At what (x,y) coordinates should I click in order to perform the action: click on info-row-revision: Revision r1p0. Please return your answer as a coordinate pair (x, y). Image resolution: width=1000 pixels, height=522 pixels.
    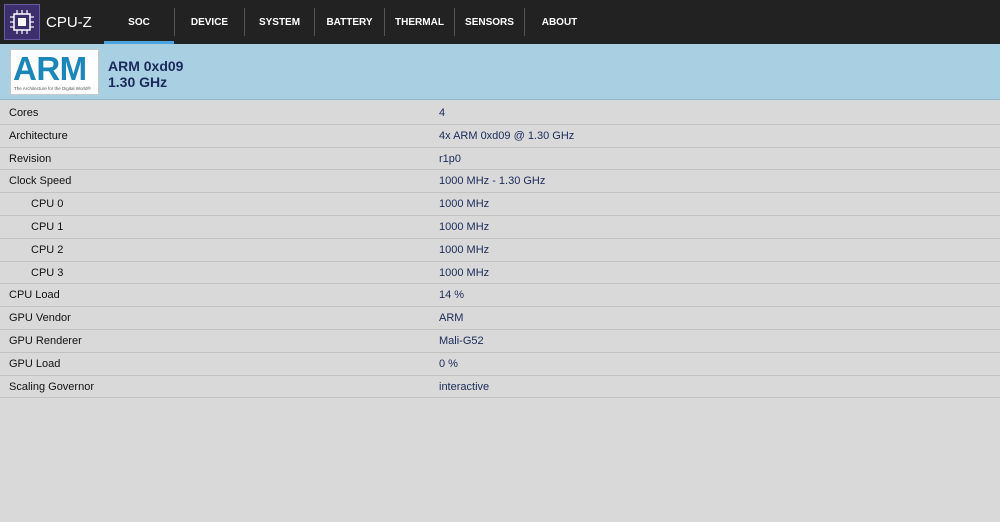
    Looking at the image, I should click on (500, 159).